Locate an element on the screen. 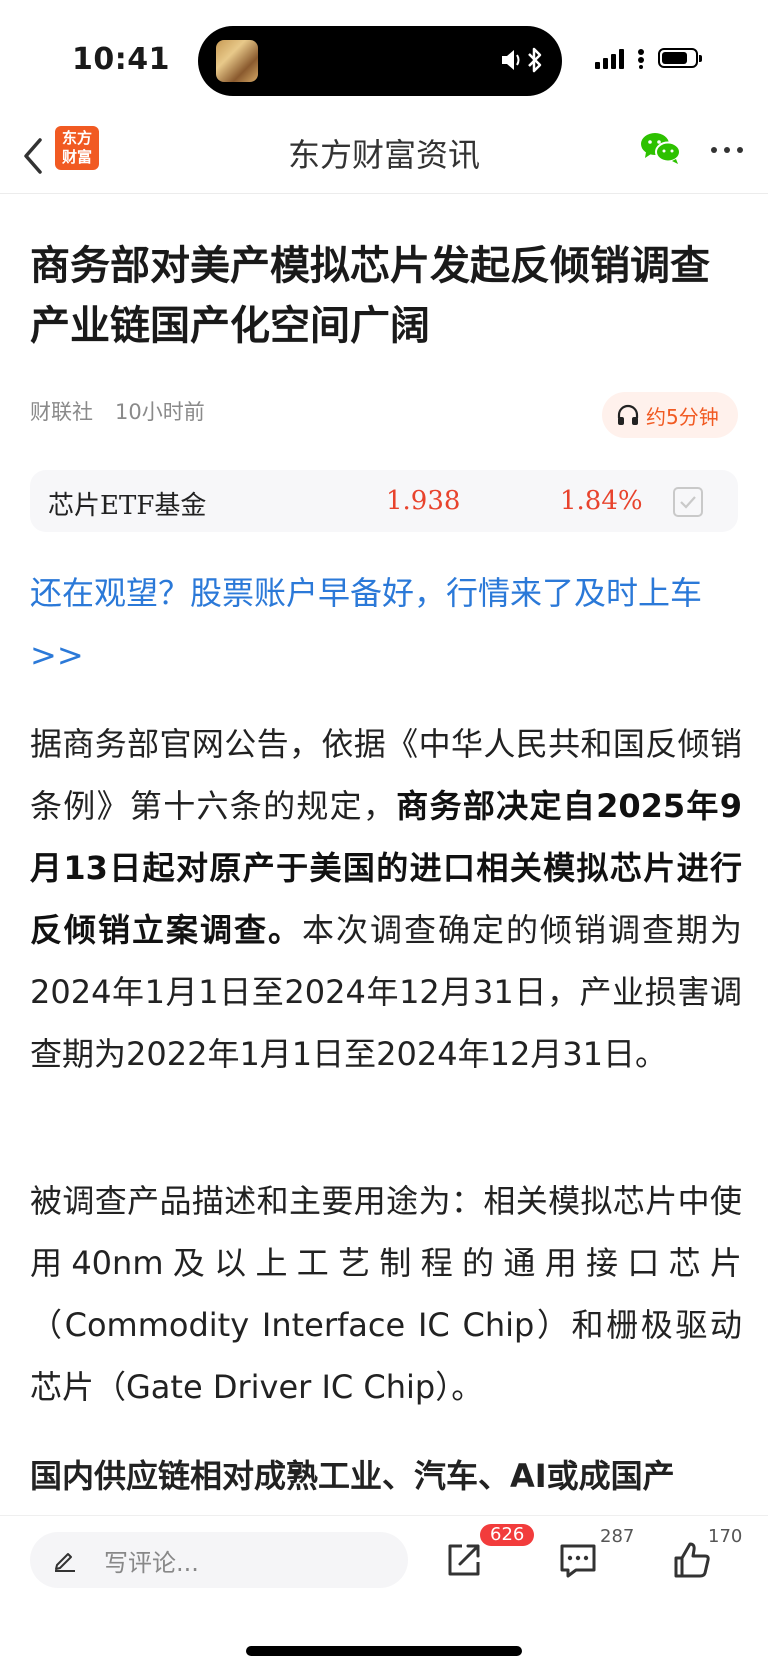 The width and height of the screenshot is (768, 1670). share-count-badge: 626 is located at coordinates (507, 1535).